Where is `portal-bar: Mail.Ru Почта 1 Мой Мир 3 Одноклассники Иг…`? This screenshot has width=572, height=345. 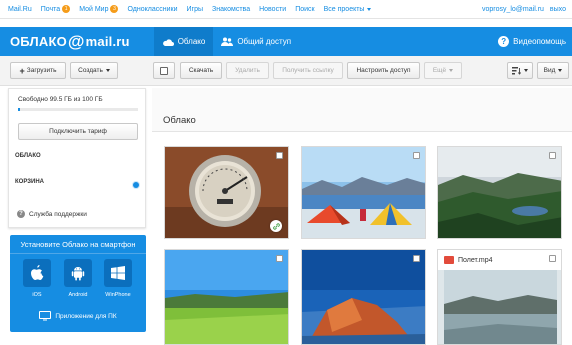
portal-bar: Mail.Ru Почта 1 Мой Мир 3 Одноклассники Иг… is located at coordinates (286, 9).